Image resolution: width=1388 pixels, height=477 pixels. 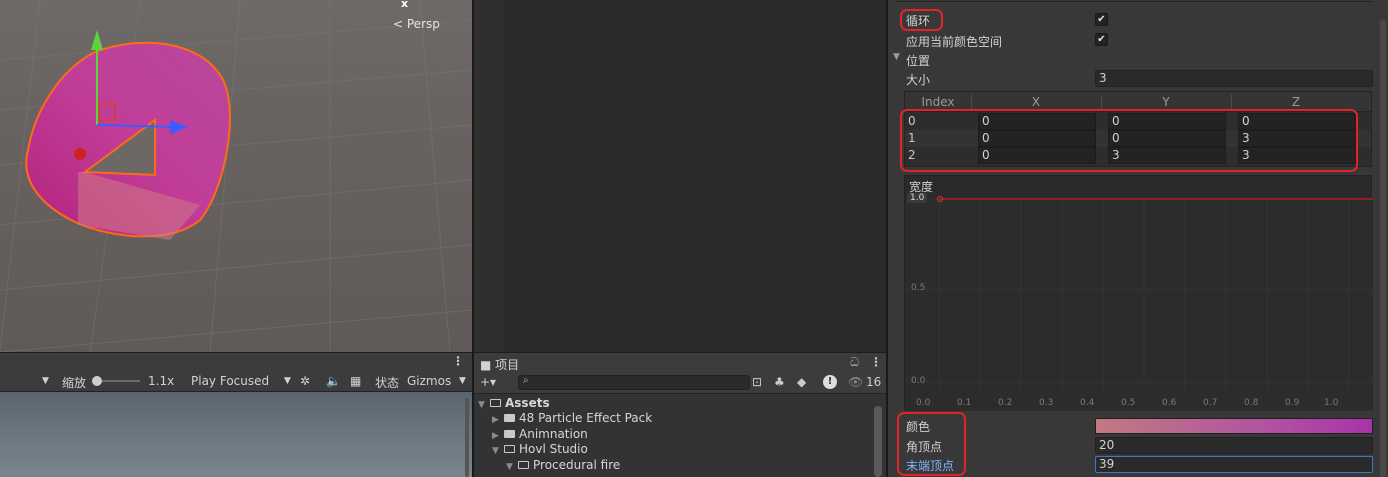 What do you see at coordinates (161, 381) in the screenshot?
I see `scale-value: 1.1x` at bounding box center [161, 381].